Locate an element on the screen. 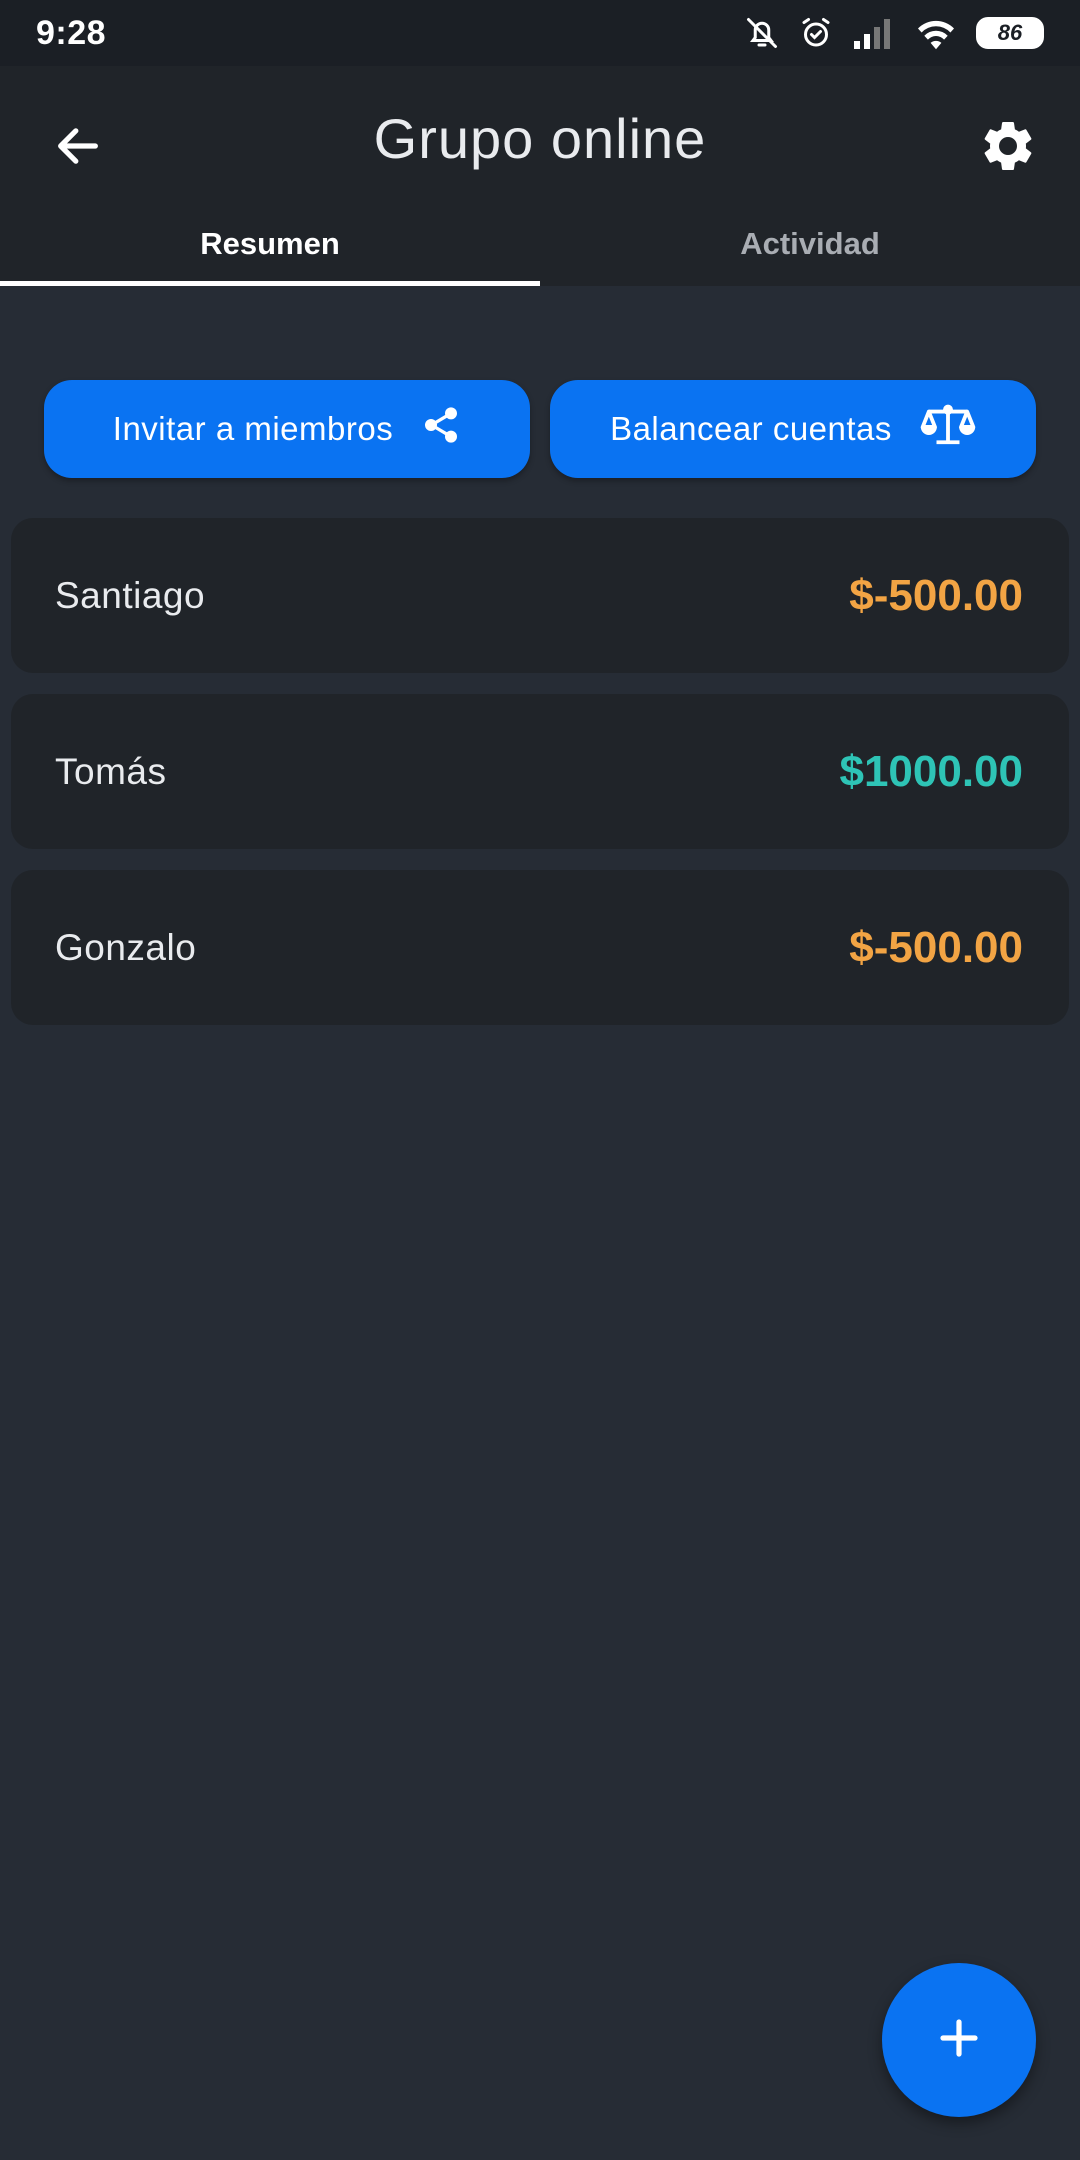 This screenshot has width=1080, height=2160. balance-accounts-button: Balancear cuentas is located at coordinates (793, 429).